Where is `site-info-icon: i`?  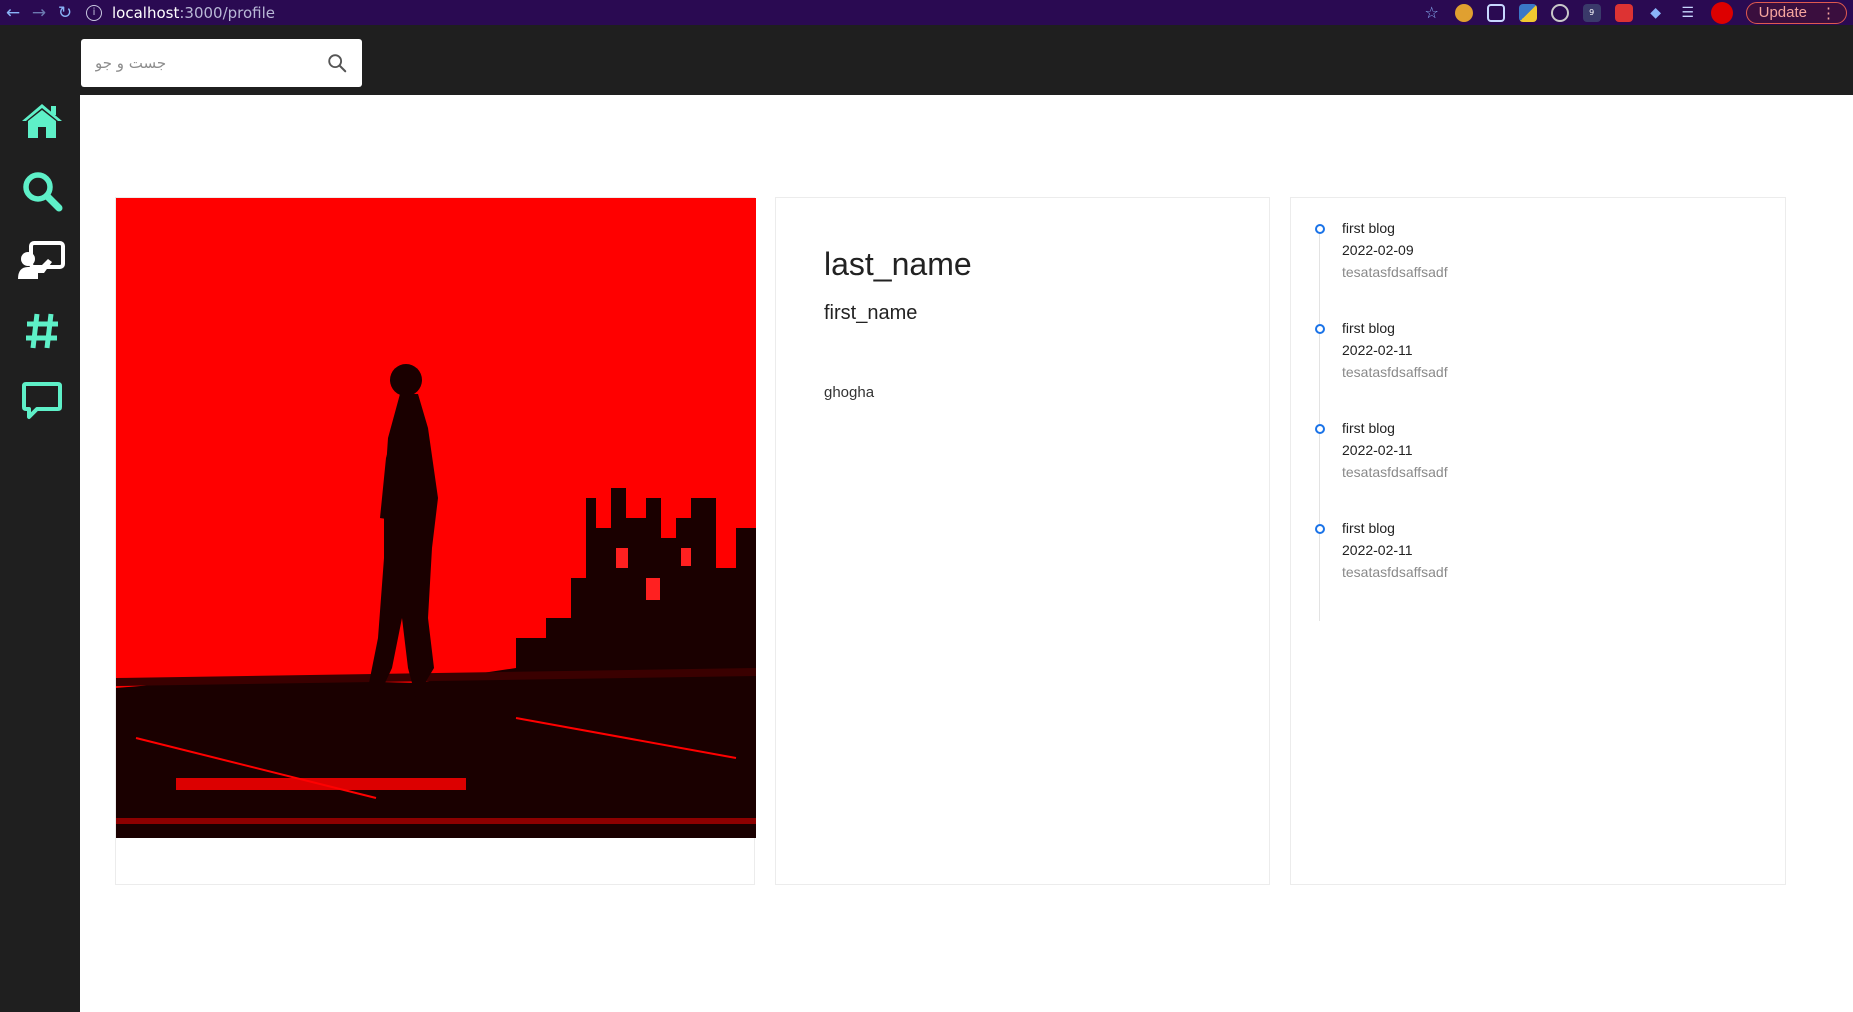
site-info-icon: i is located at coordinates (94, 12).